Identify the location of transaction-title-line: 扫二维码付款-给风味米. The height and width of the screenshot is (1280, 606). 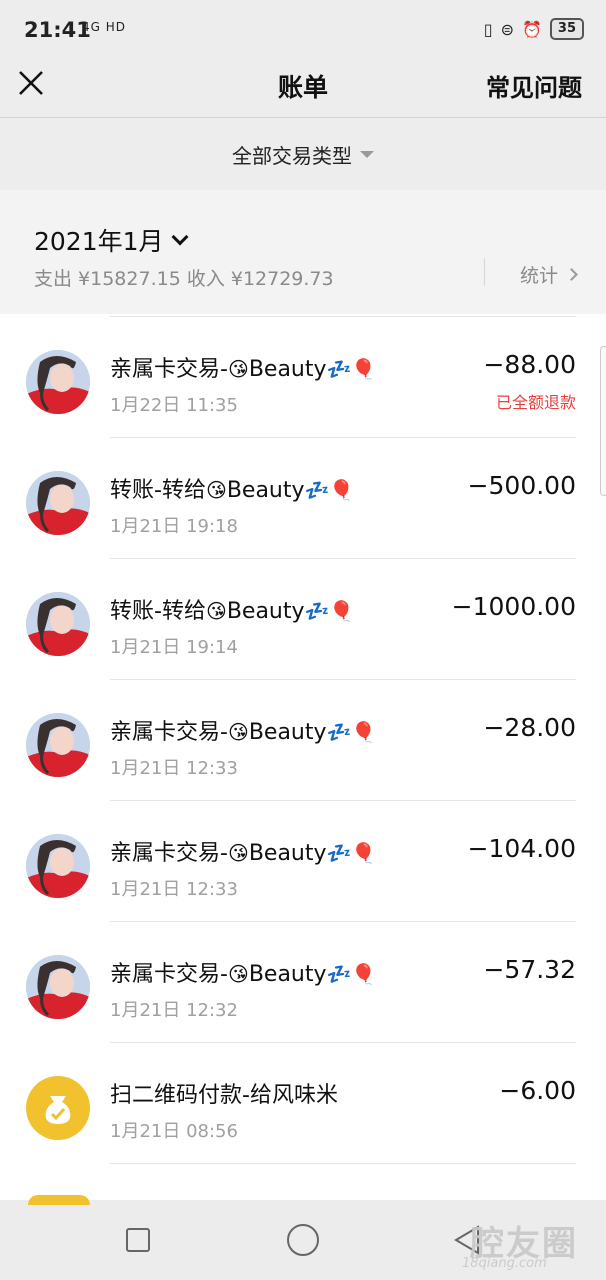
(224, 1093).